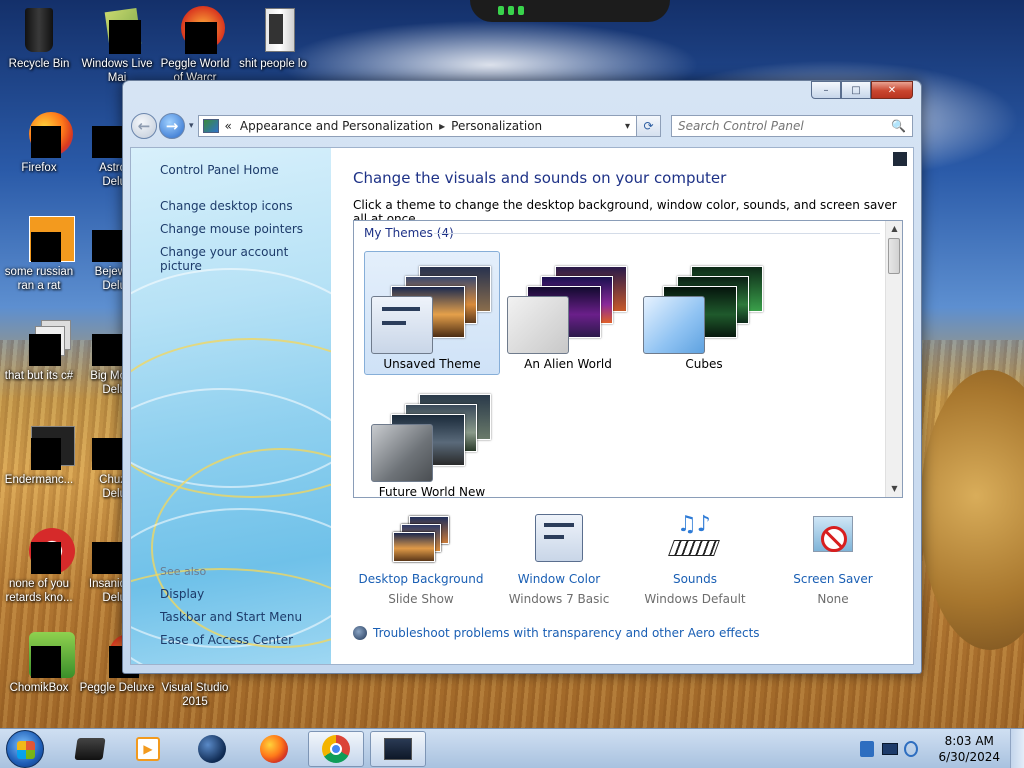 The width and height of the screenshot is (1024, 768). I want to click on screen-saver-setting: Screen Saver None, so click(833, 560).